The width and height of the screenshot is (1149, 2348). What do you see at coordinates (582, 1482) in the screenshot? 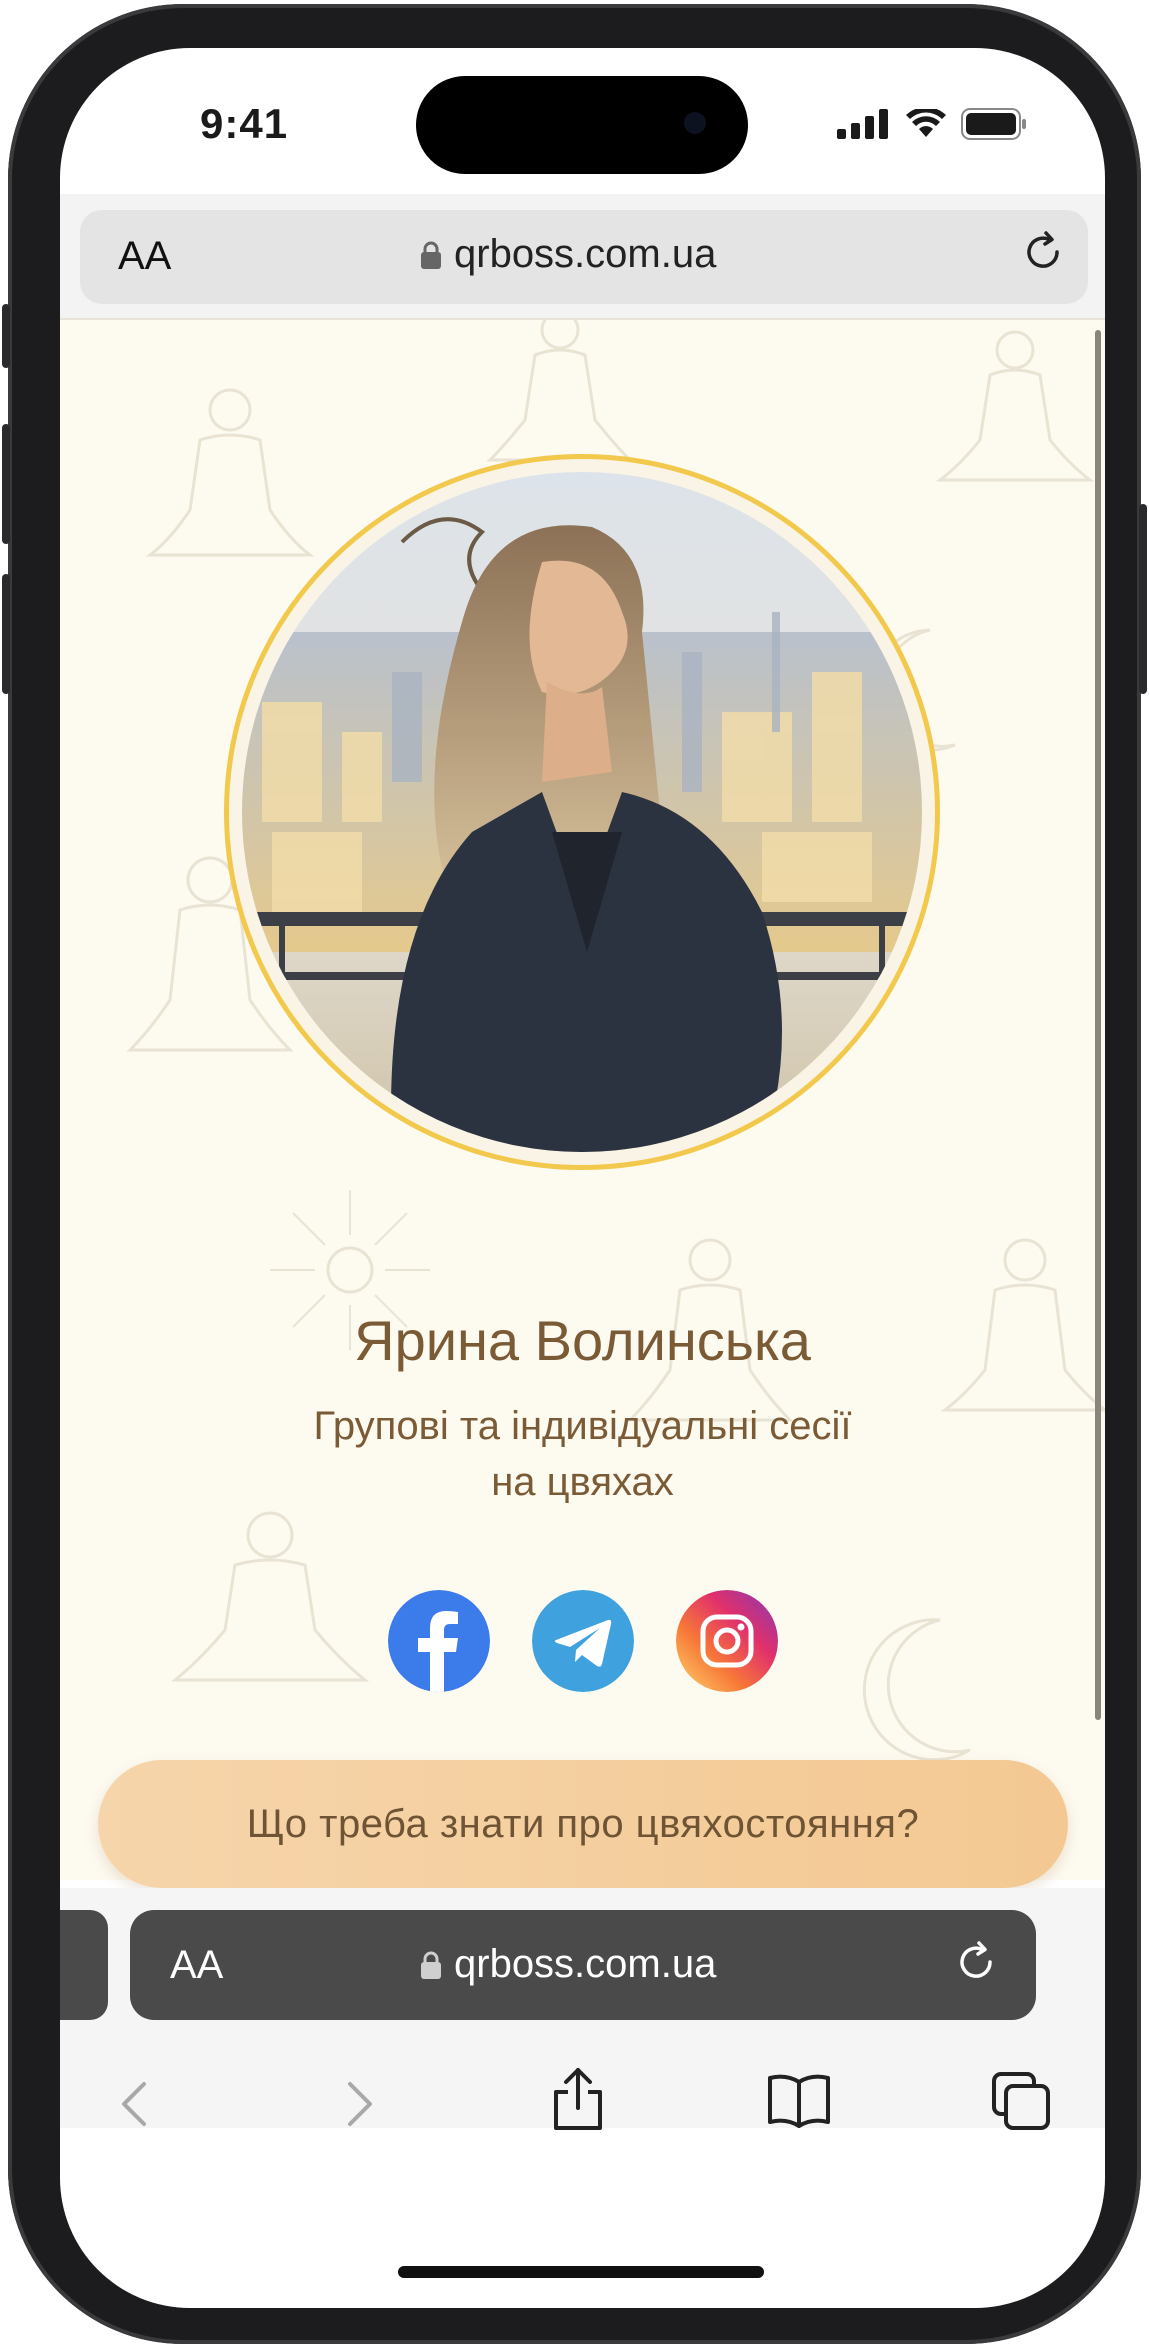
I see `subtitle-line-2: на цвяхах` at bounding box center [582, 1482].